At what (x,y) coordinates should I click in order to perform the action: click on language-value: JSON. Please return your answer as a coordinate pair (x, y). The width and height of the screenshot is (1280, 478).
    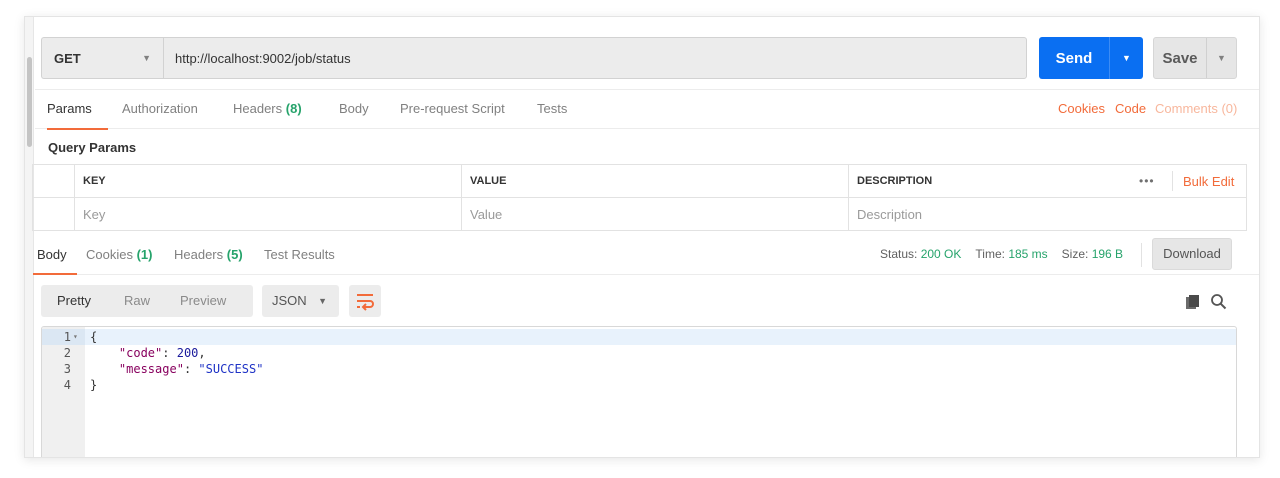
    Looking at the image, I should click on (289, 300).